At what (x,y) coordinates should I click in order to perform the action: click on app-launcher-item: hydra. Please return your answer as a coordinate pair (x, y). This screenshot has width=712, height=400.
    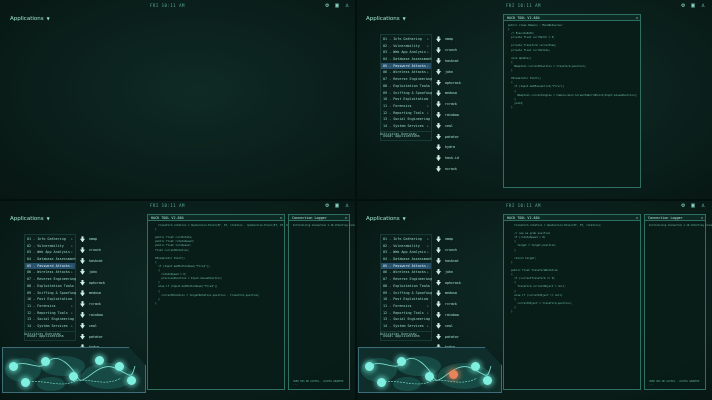
    Looking at the image, I should click on (448, 147).